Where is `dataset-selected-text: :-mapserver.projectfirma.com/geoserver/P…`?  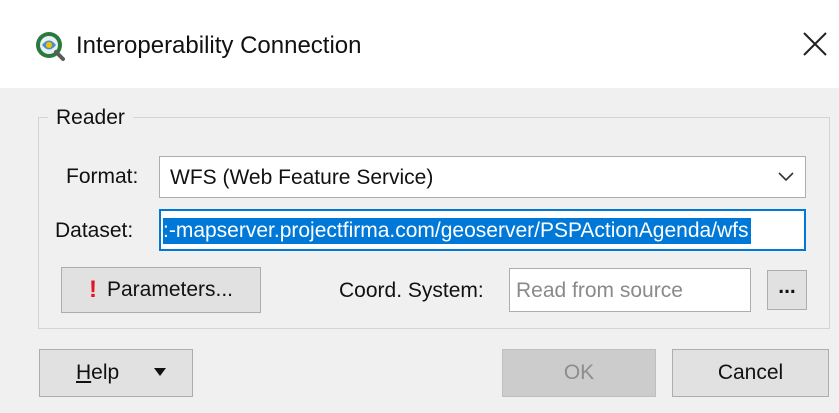
dataset-selected-text: :-mapserver.projectfirma.com/geoserver/P… is located at coordinates (457, 231).